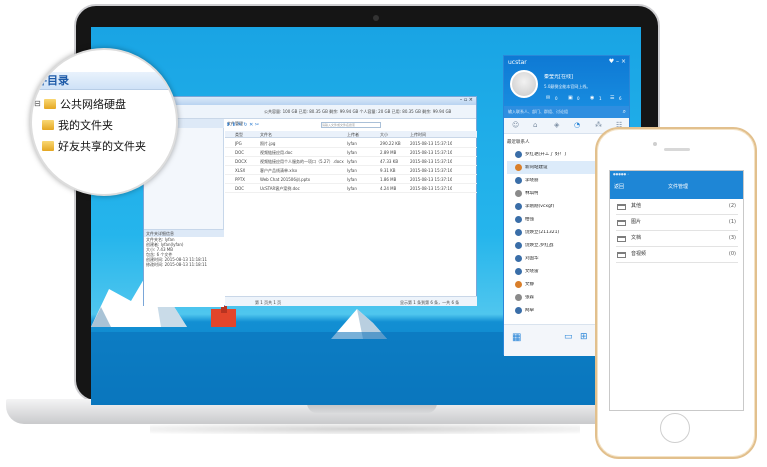 The image size is (767, 467). What do you see at coordinates (598, 125) in the screenshot?
I see `tab-apps-icon: ⁂` at bounding box center [598, 125].